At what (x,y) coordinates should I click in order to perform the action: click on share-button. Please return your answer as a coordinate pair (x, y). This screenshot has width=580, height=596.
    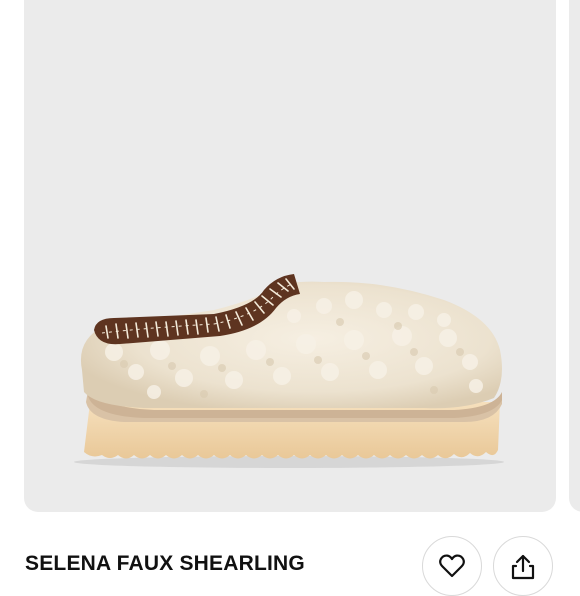
    Looking at the image, I should click on (523, 566).